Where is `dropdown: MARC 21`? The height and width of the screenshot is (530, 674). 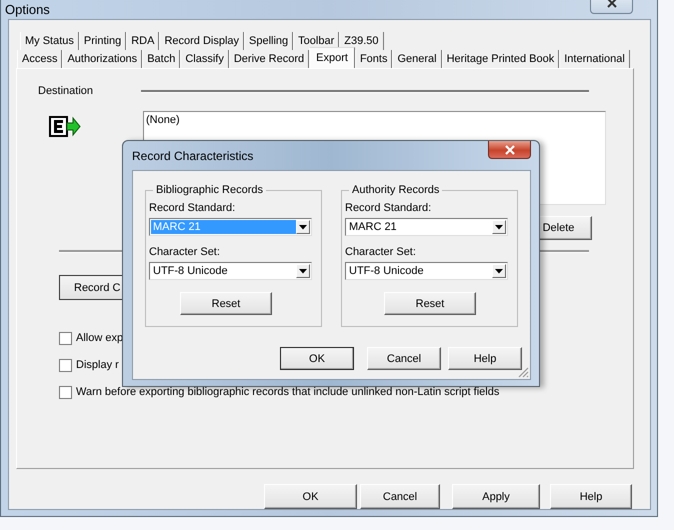 dropdown: MARC 21 is located at coordinates (426, 227).